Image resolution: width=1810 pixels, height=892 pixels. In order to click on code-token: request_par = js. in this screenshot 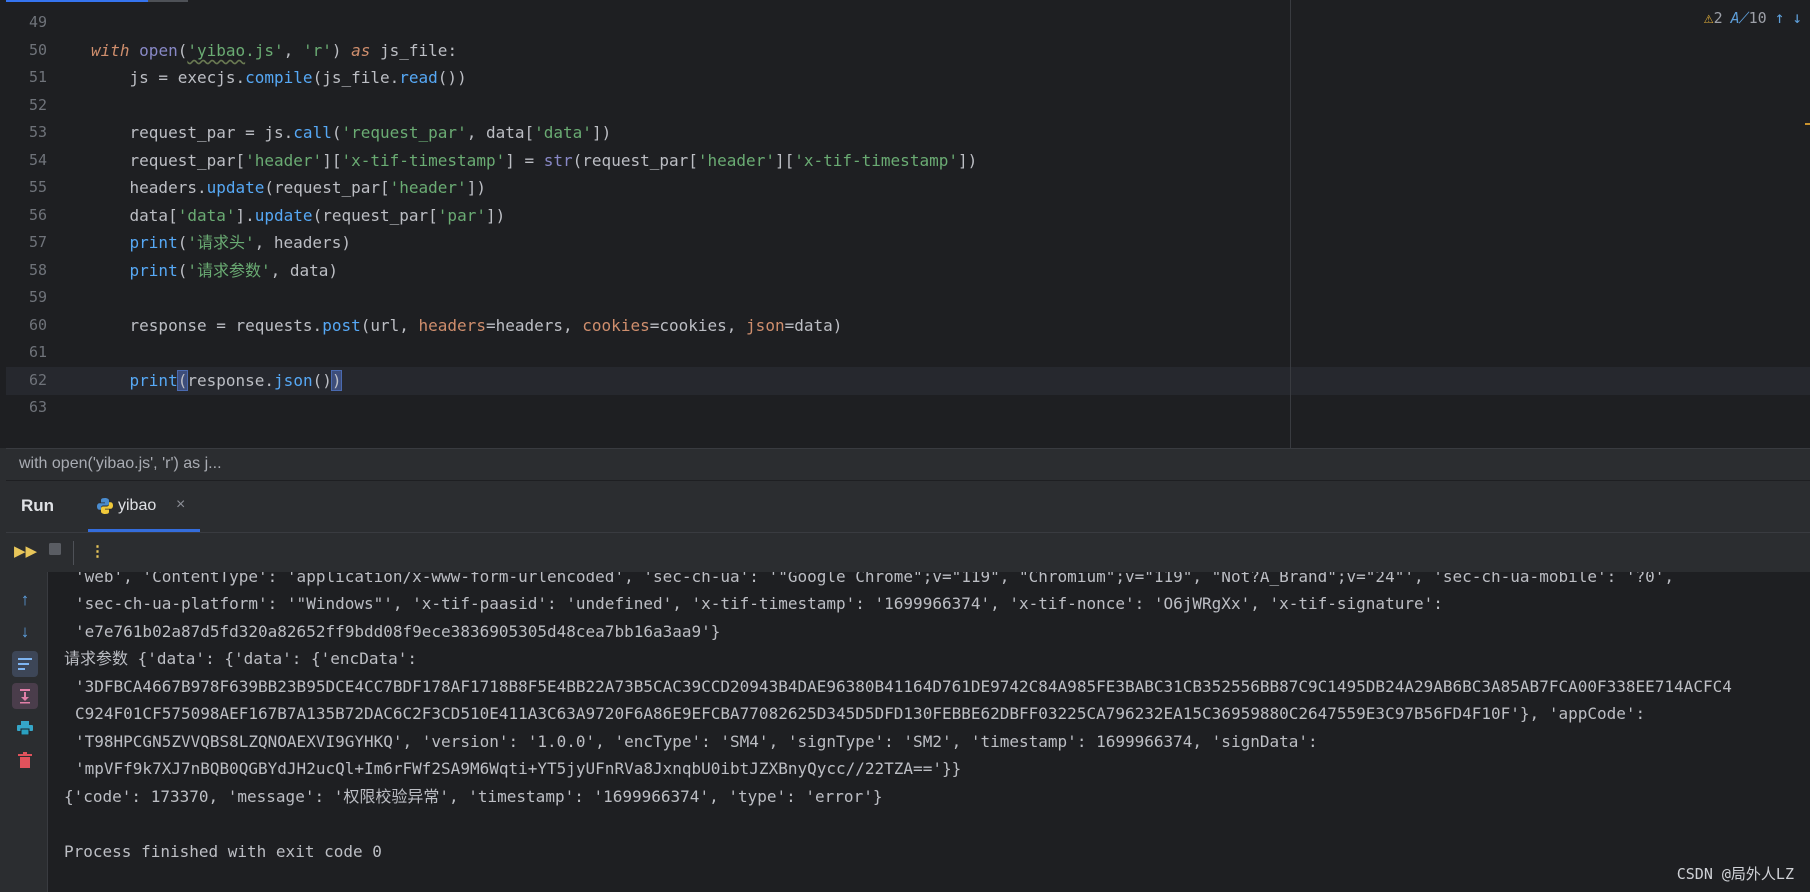, I will do `click(192, 132)`.